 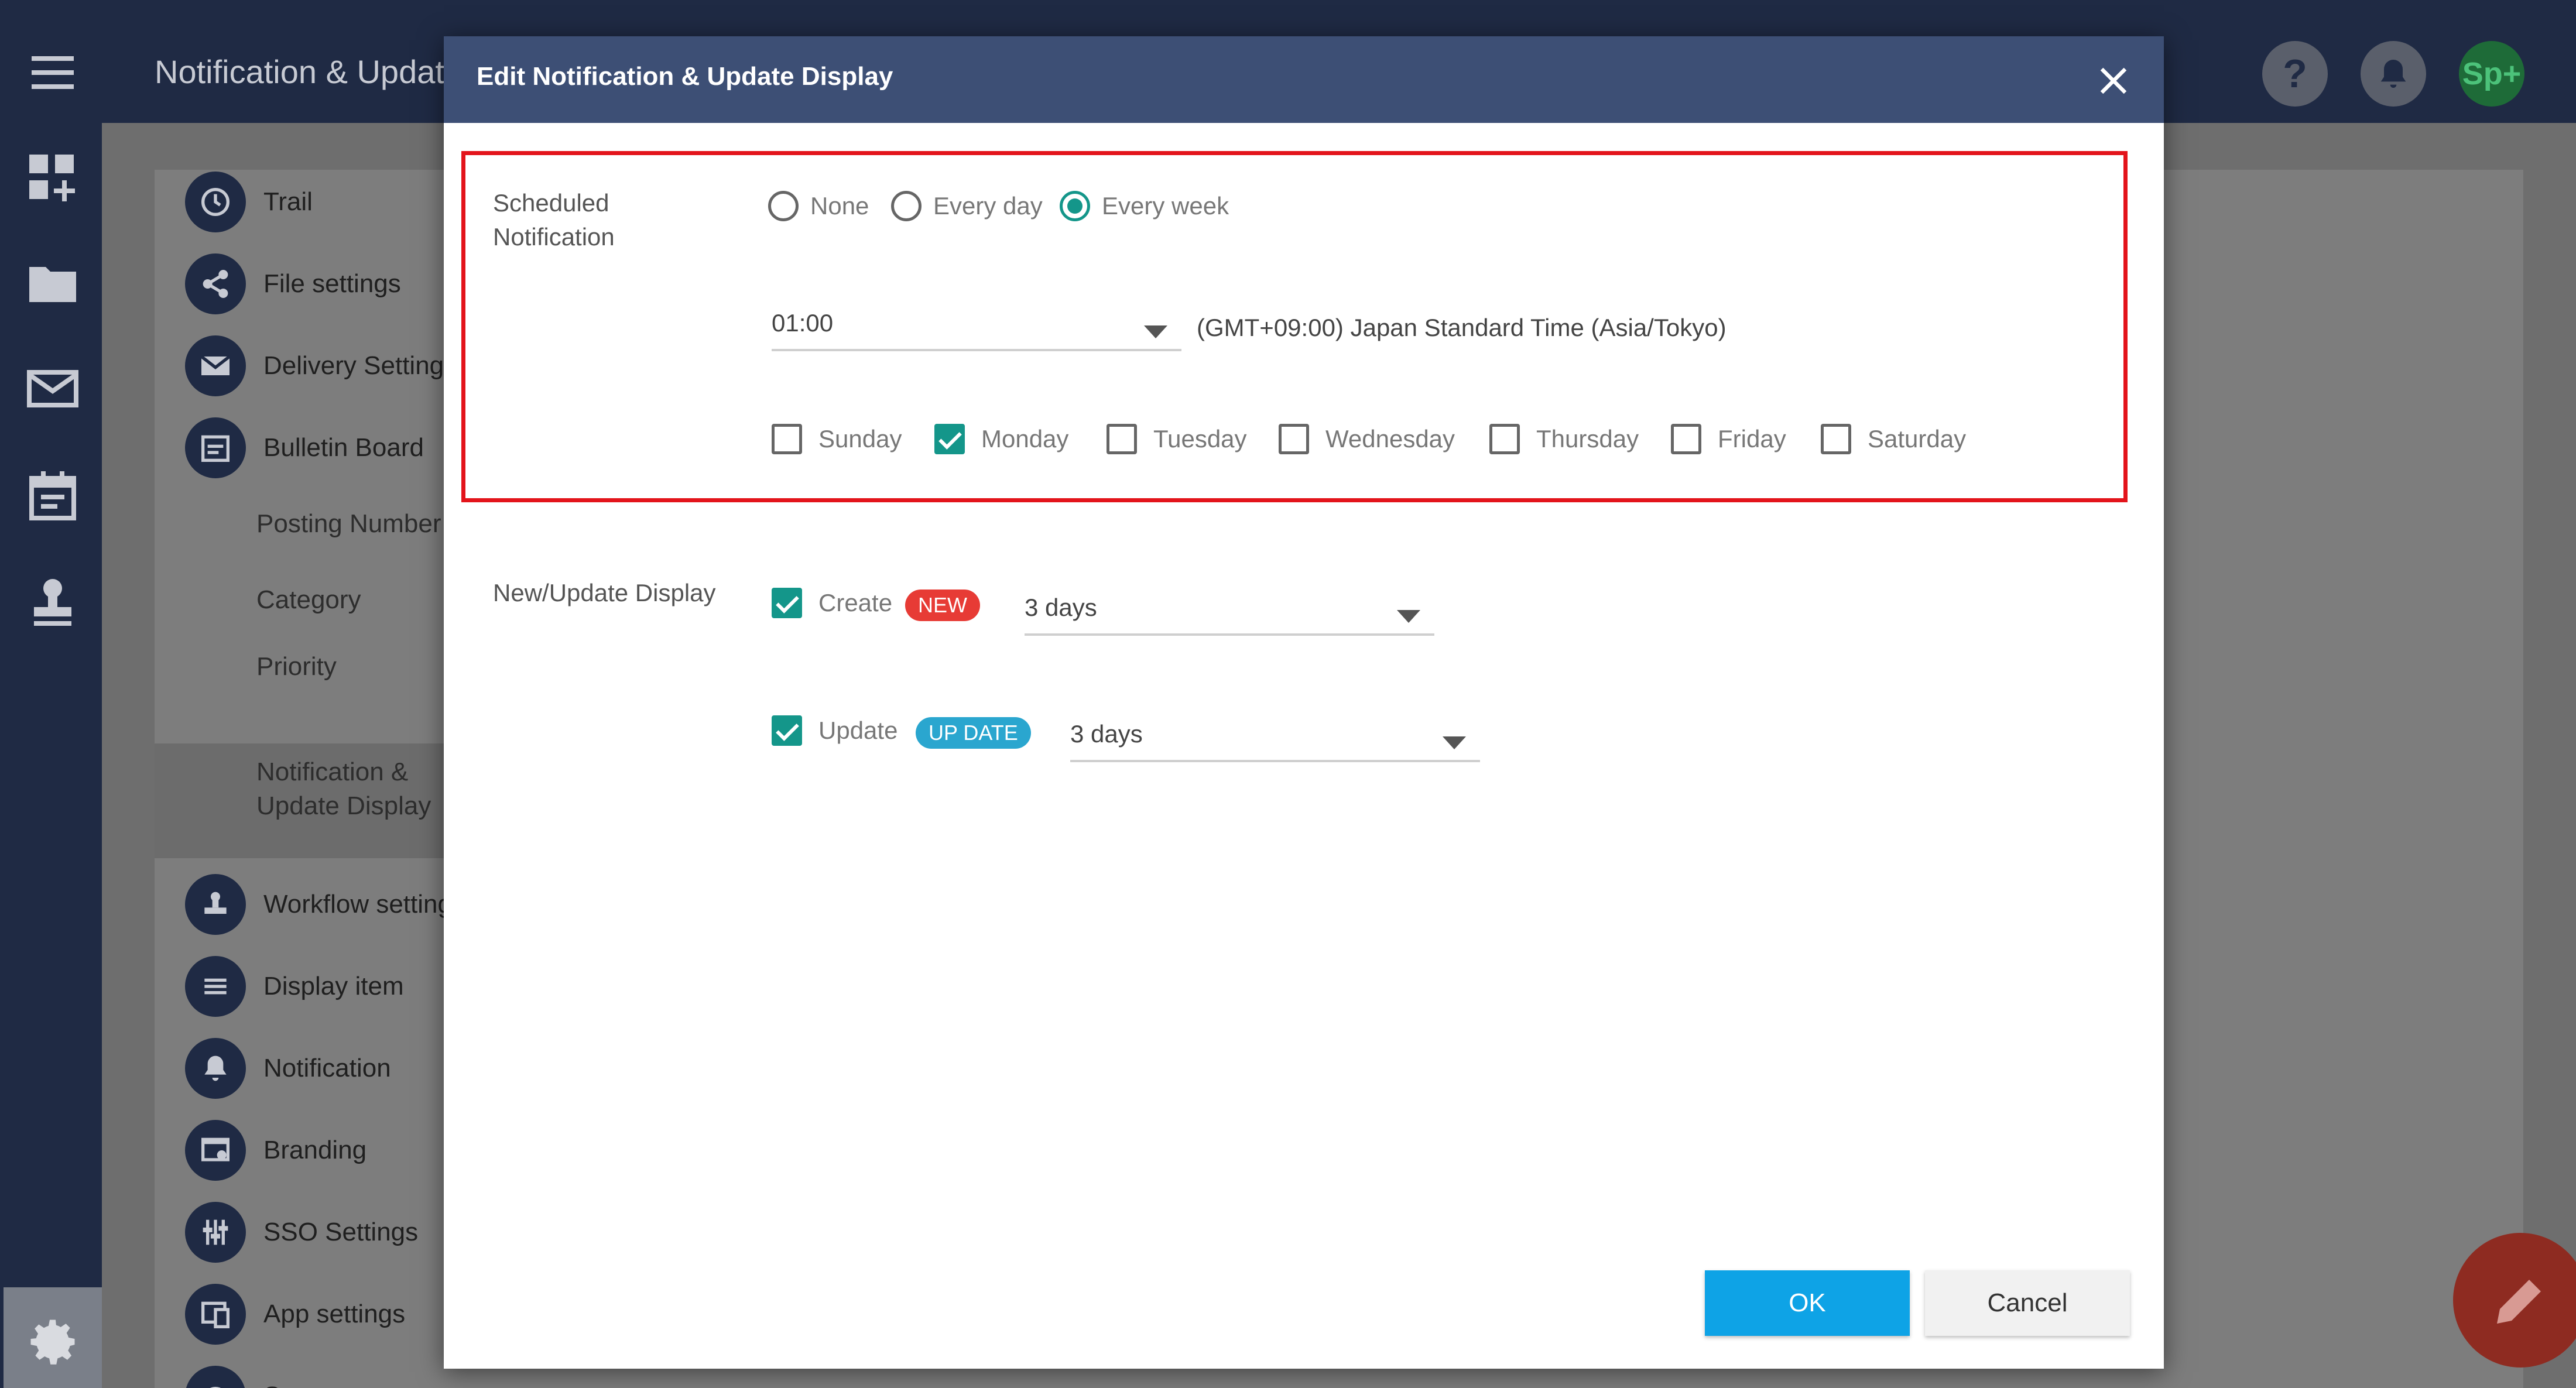 I want to click on help-button: ?, so click(x=2295, y=74).